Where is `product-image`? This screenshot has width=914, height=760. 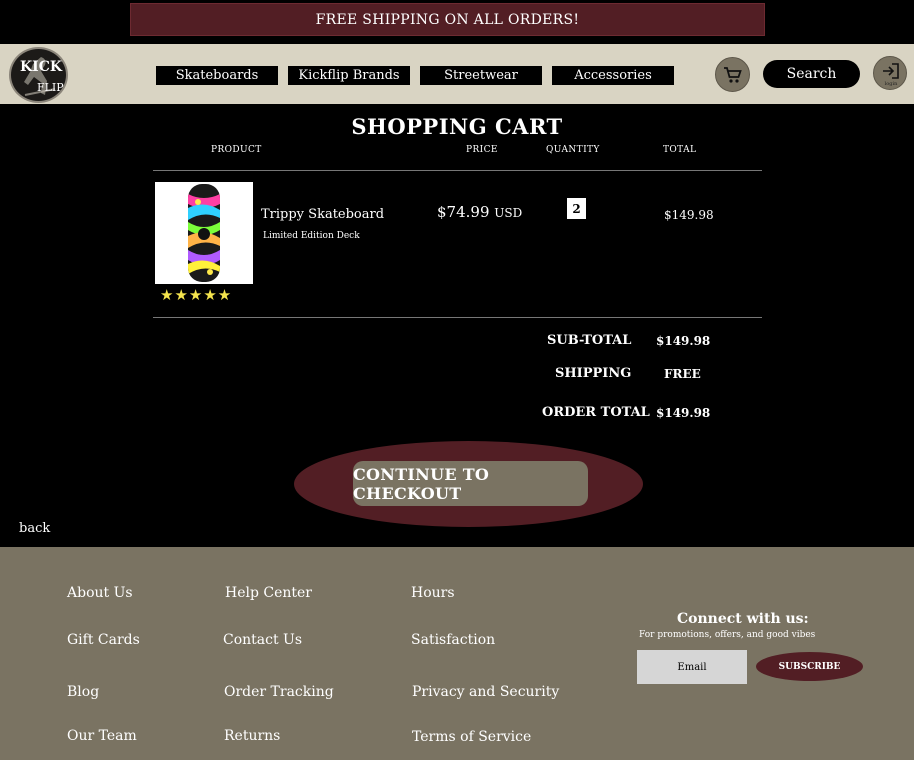
product-image is located at coordinates (204, 233).